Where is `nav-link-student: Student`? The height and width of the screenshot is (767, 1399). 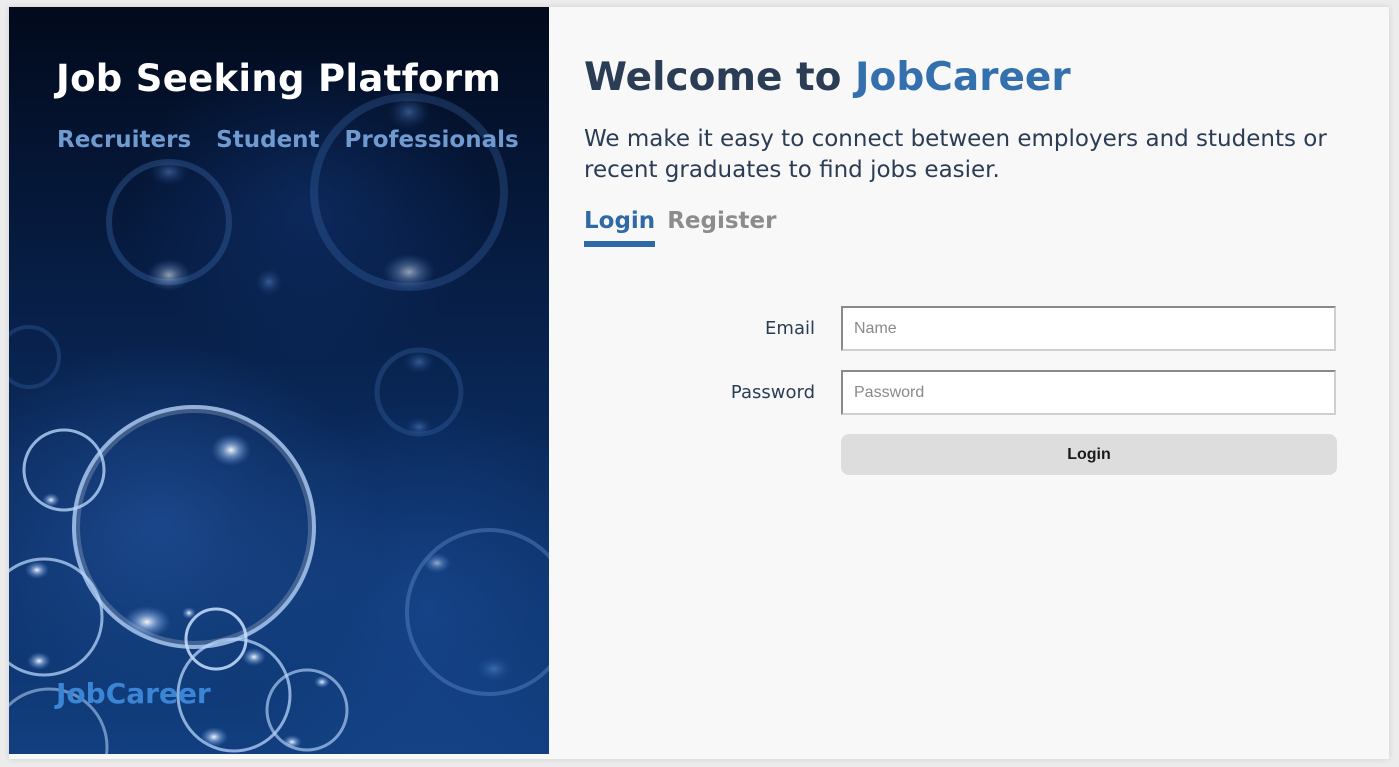 nav-link-student: Student is located at coordinates (267, 140).